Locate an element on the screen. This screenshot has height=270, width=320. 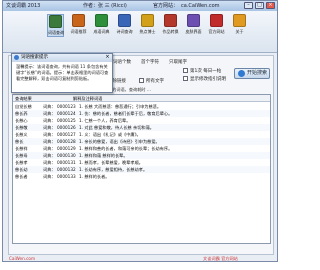
about-icon is located at coordinates (239, 20).